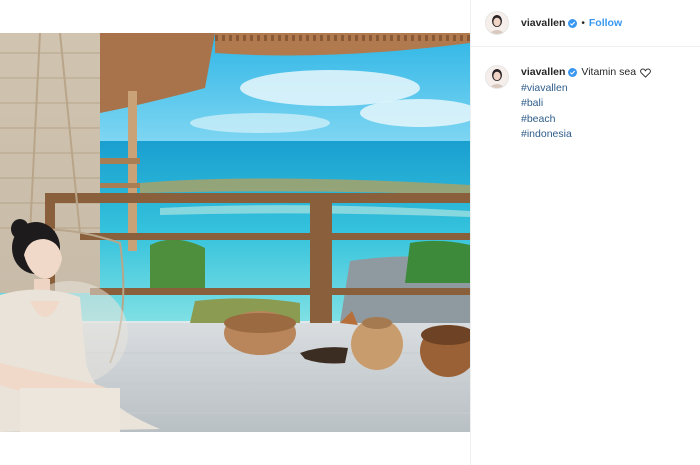  I want to click on hashtag-link: #indonesia, so click(586, 135).